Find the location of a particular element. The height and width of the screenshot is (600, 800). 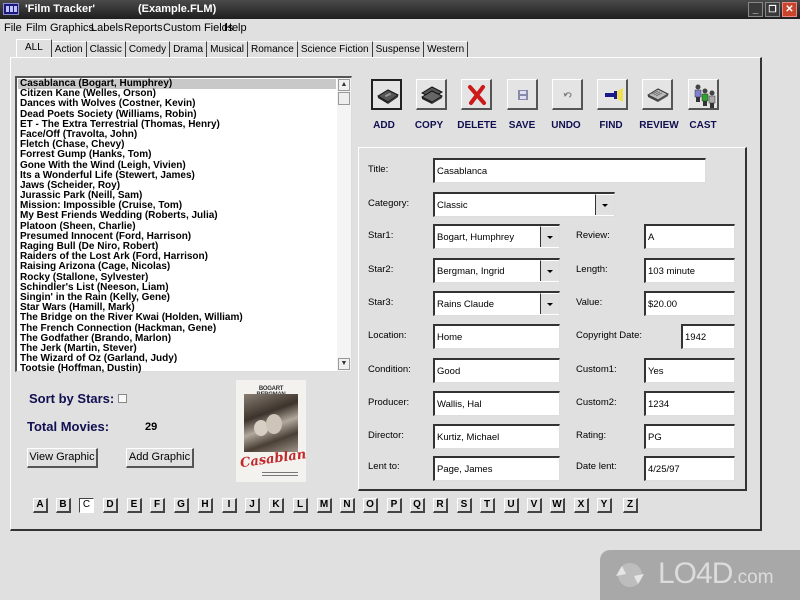

restore-button: ❐ is located at coordinates (772, 9).